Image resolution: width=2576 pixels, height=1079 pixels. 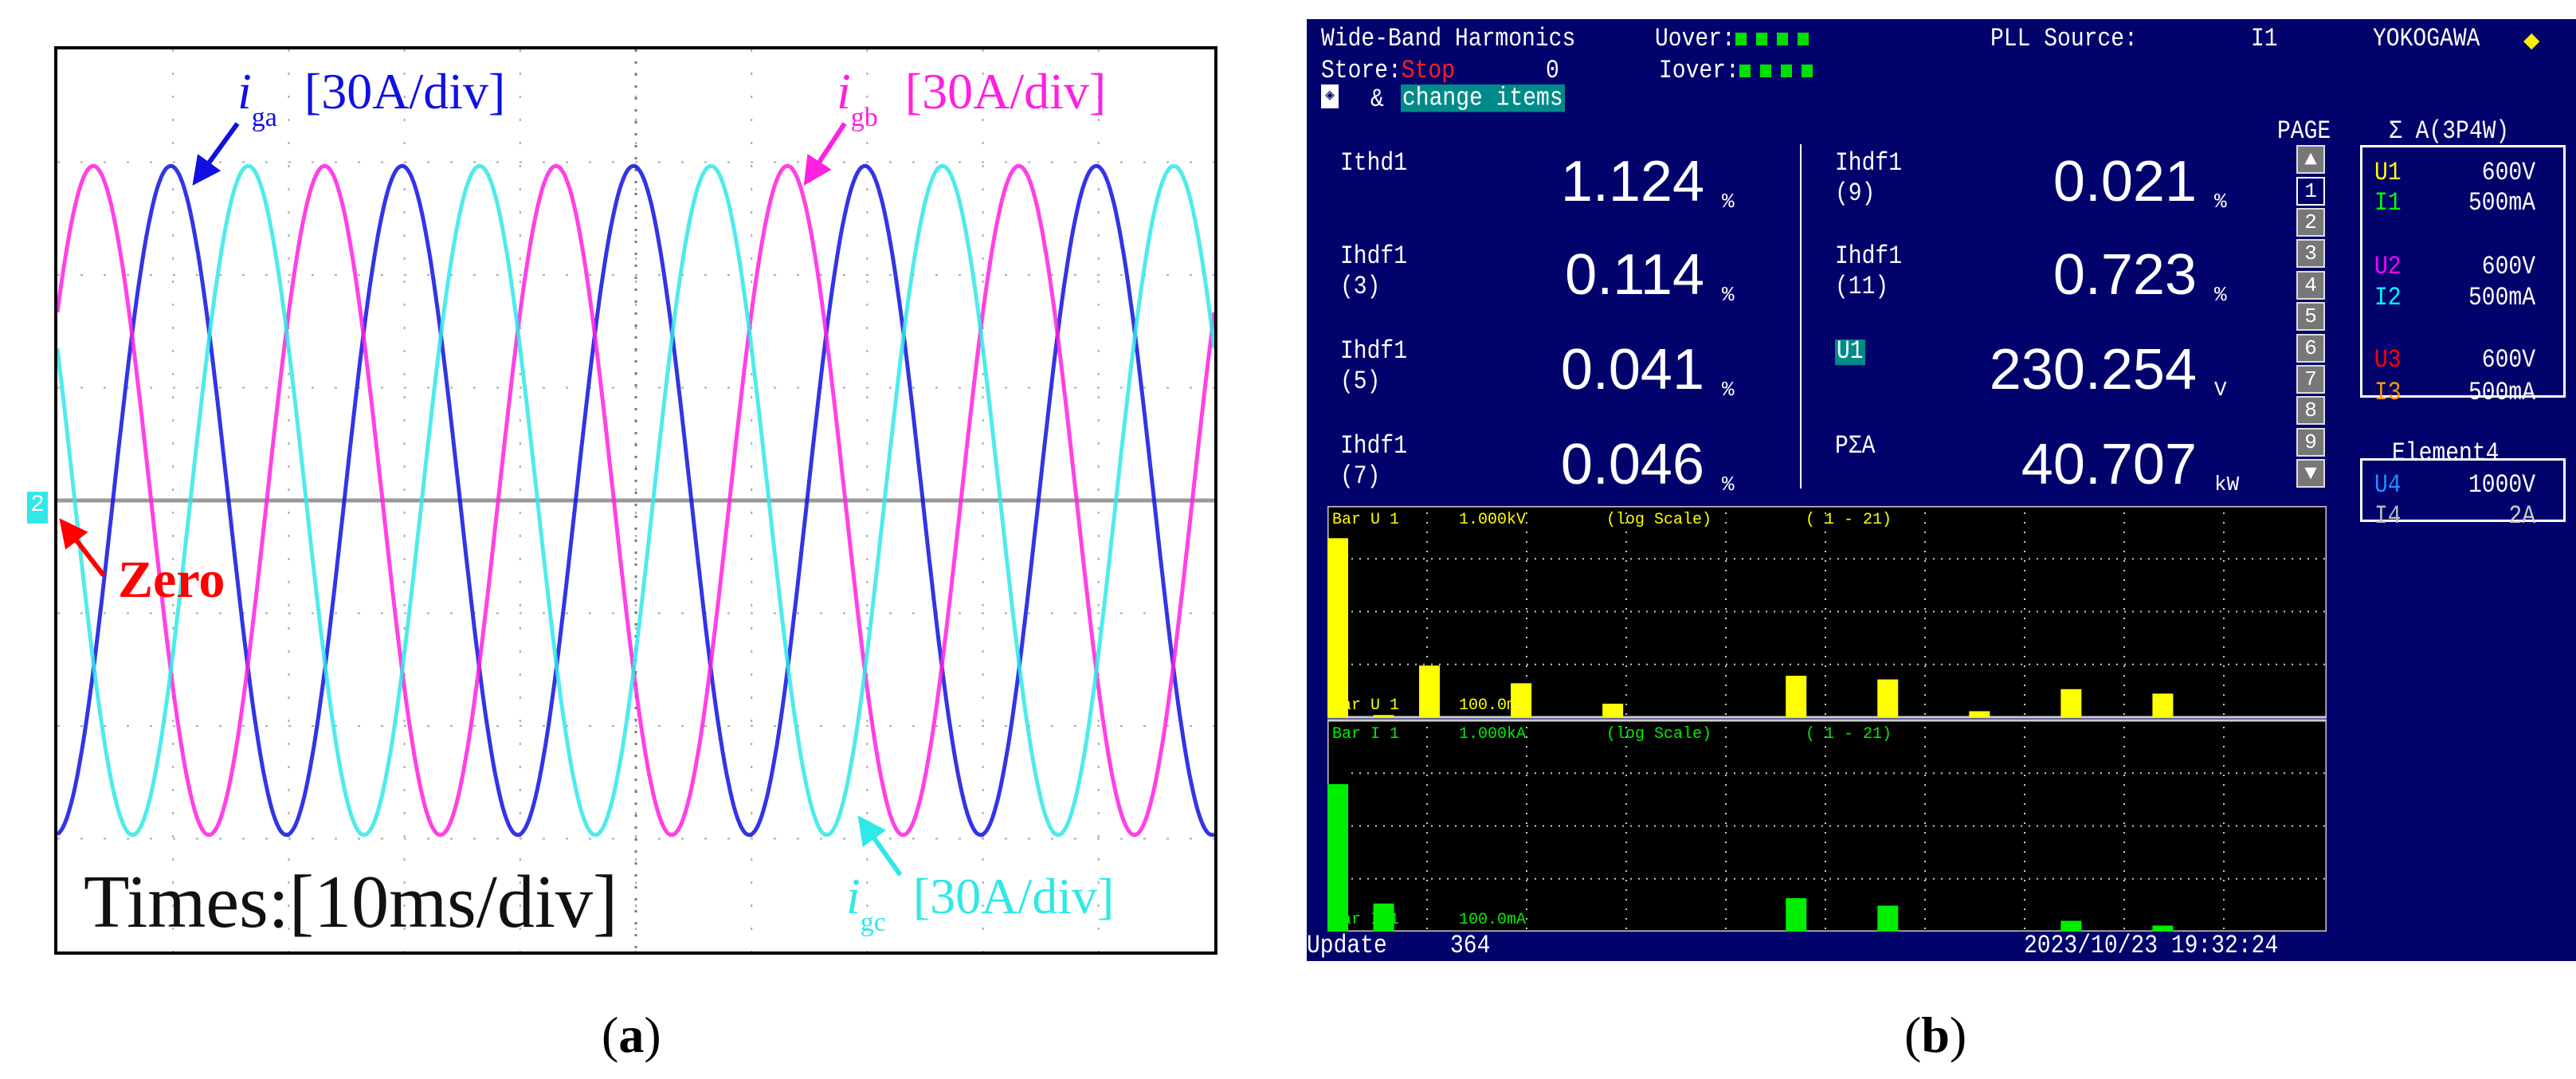 I want to click on igc-scale: [30A/div], so click(x=1014, y=896).